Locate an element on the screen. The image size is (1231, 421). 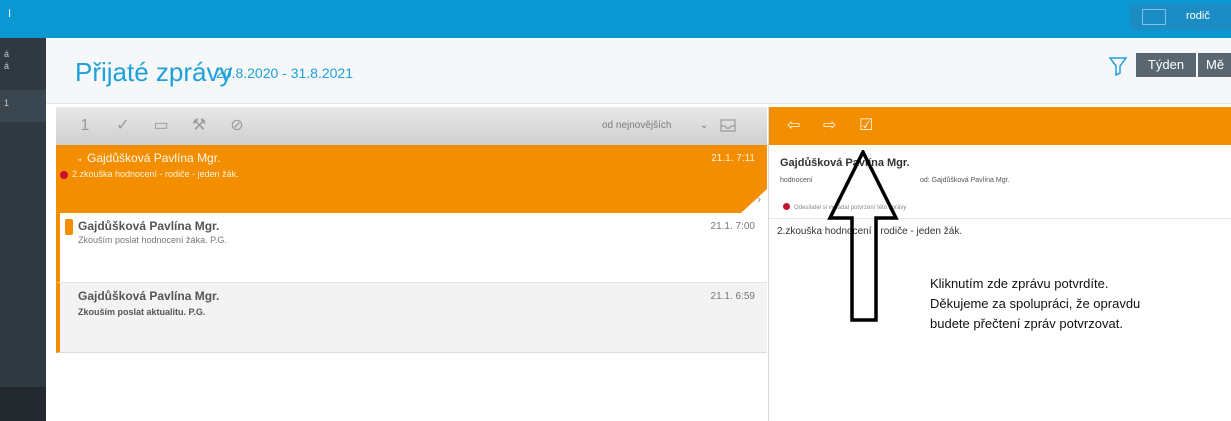
message-subject: Zkouším poslat hodnocení žáka. P.G. is located at coordinates (152, 240).